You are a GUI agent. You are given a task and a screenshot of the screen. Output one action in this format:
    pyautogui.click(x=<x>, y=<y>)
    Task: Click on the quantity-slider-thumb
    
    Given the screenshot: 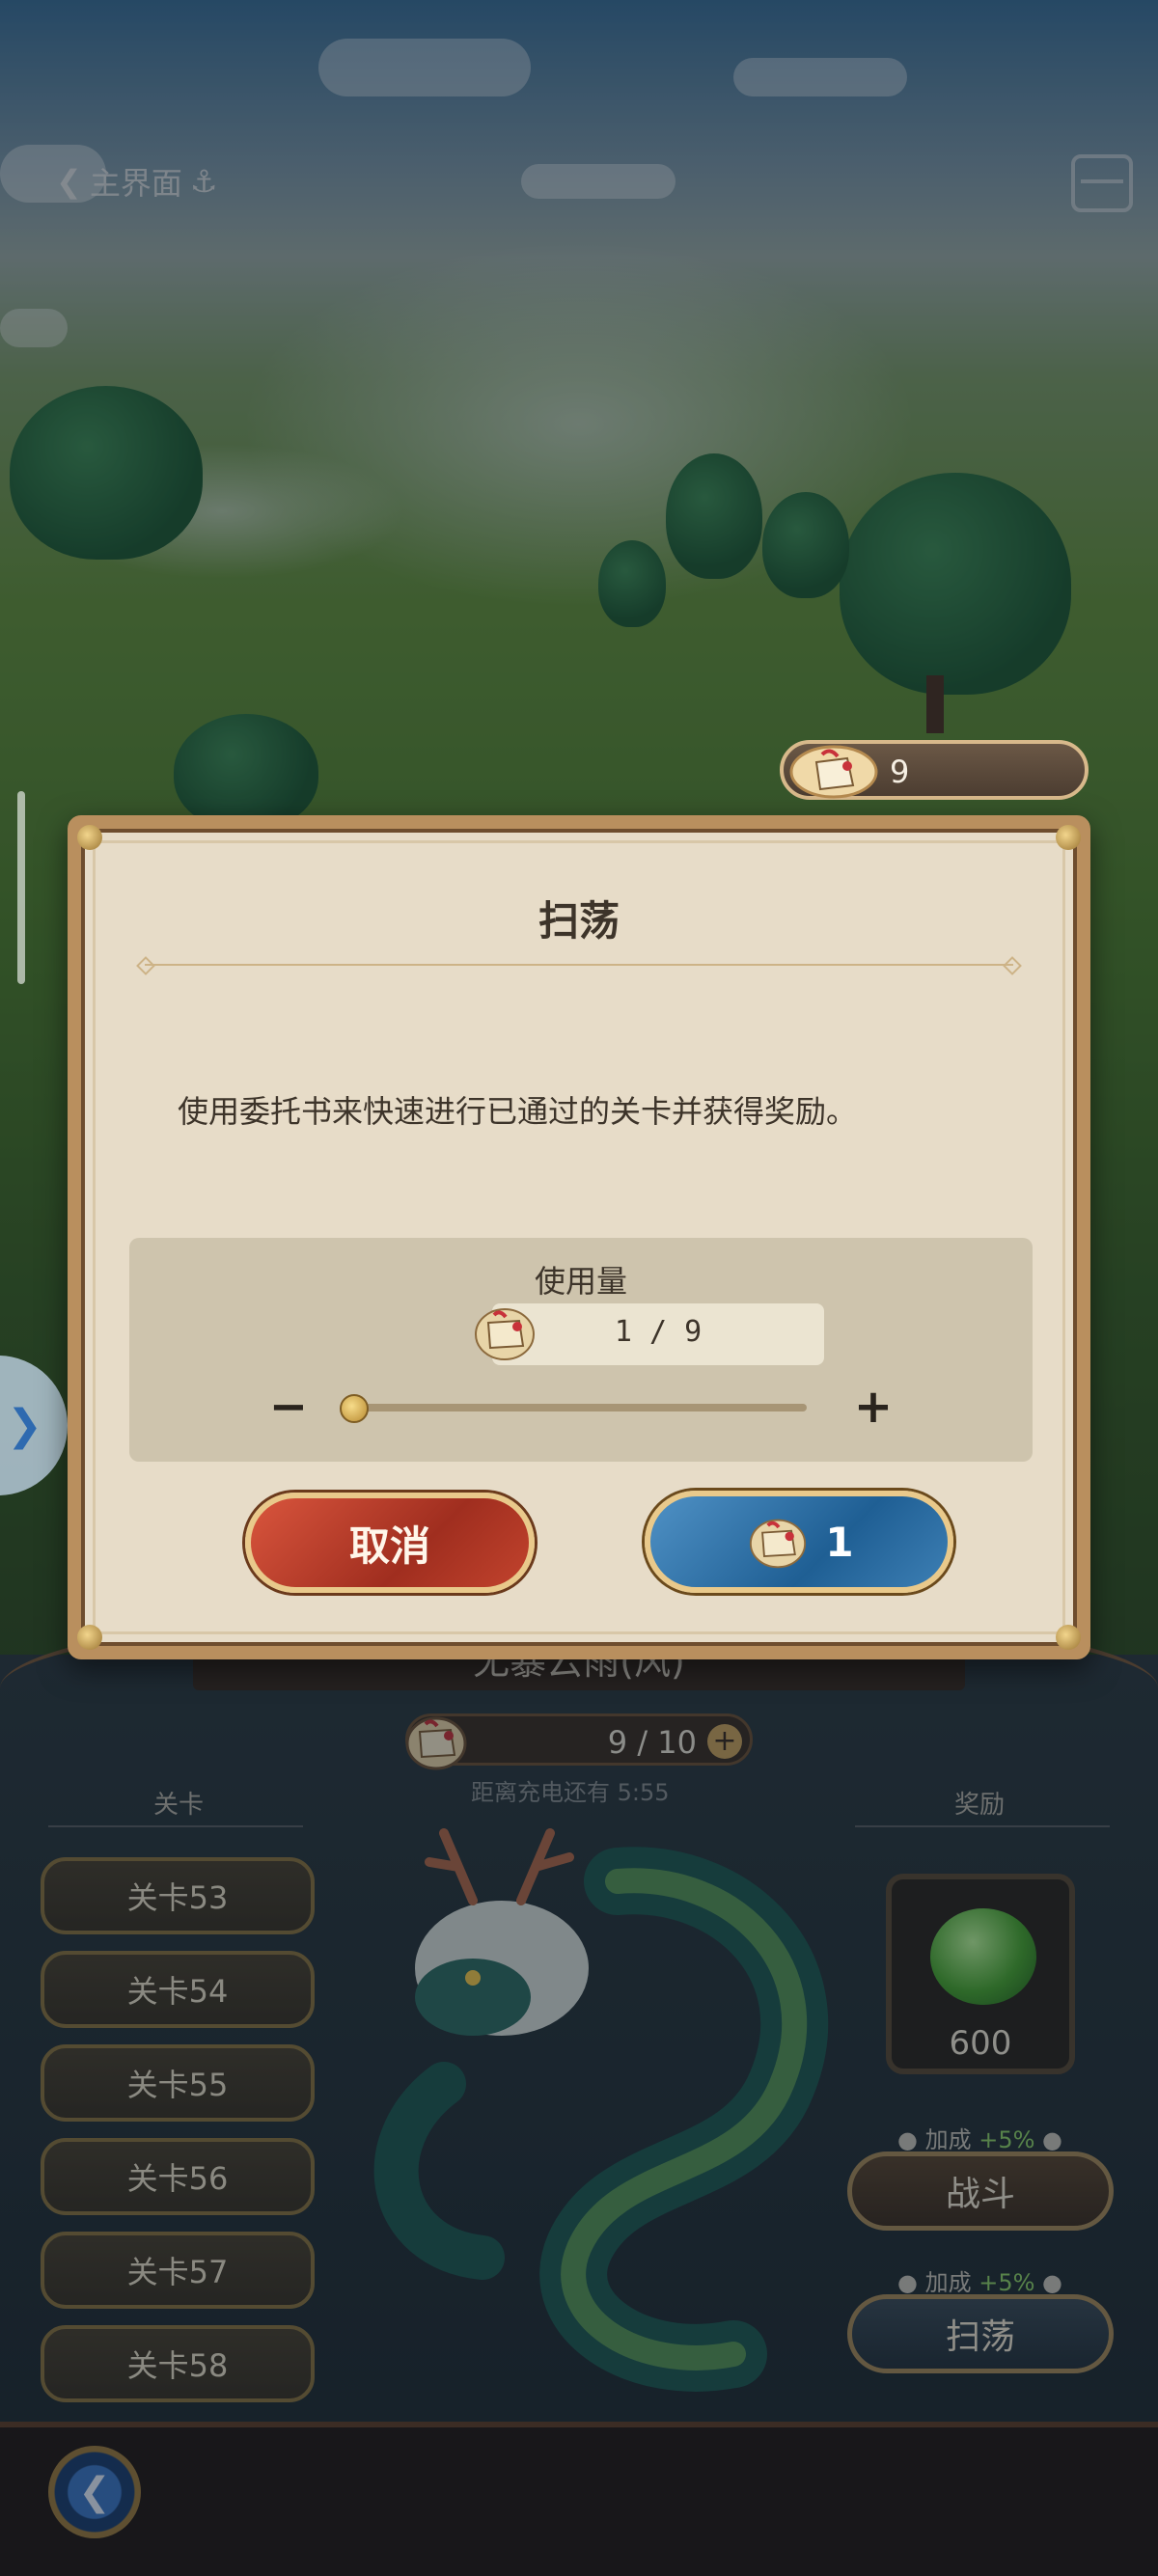 What is the action you would take?
    pyautogui.click(x=354, y=1409)
    